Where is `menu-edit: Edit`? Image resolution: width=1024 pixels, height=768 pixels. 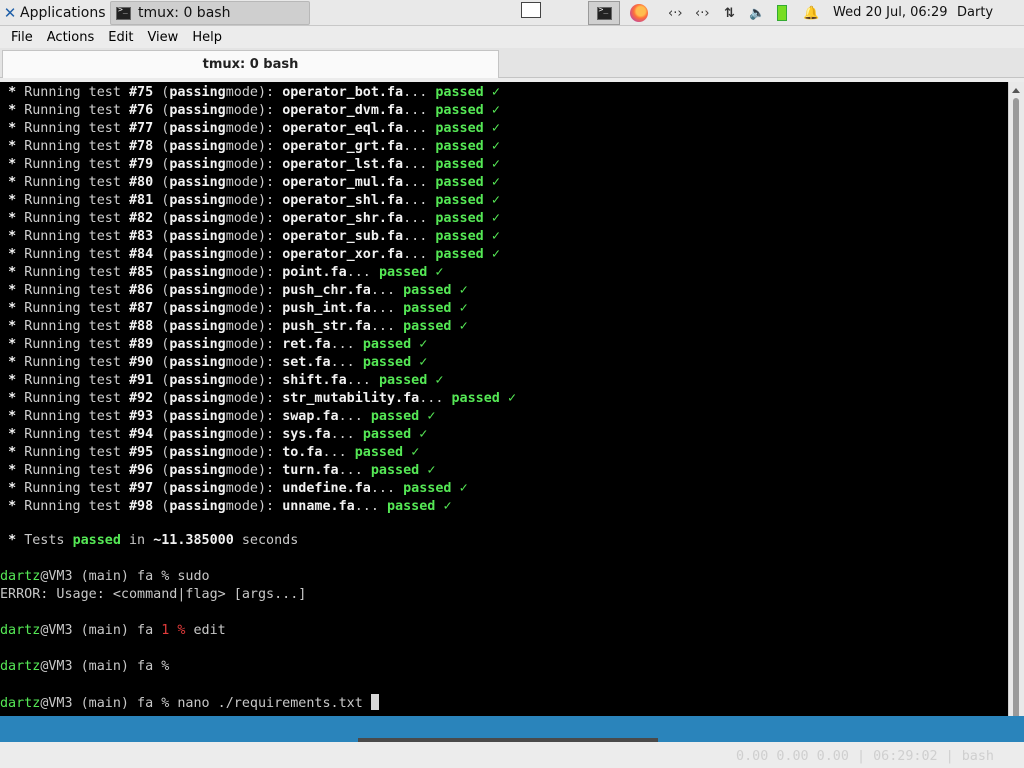 menu-edit: Edit is located at coordinates (120, 37).